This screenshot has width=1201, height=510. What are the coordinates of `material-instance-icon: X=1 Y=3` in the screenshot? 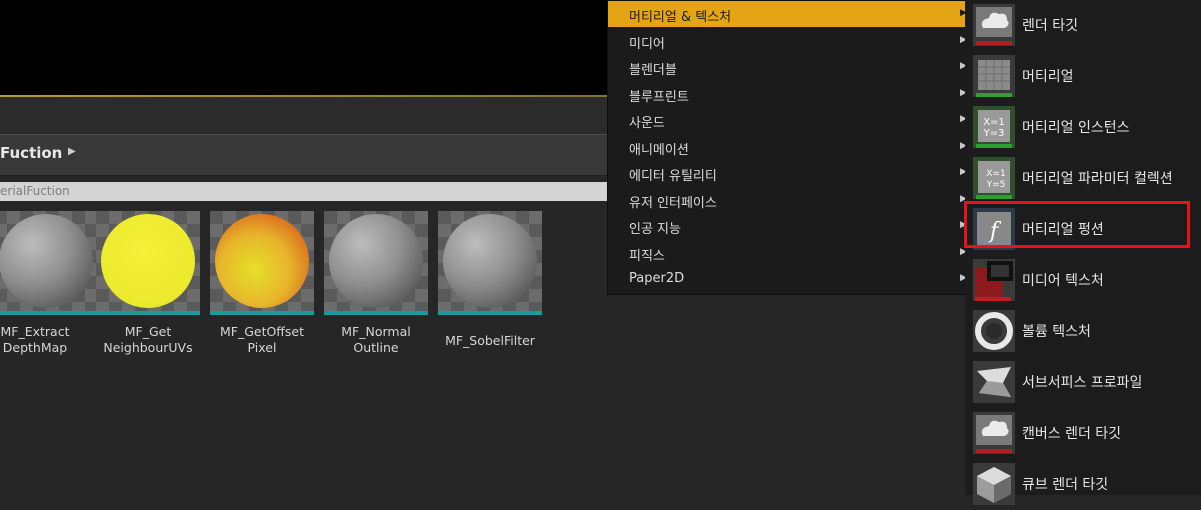 It's located at (994, 127).